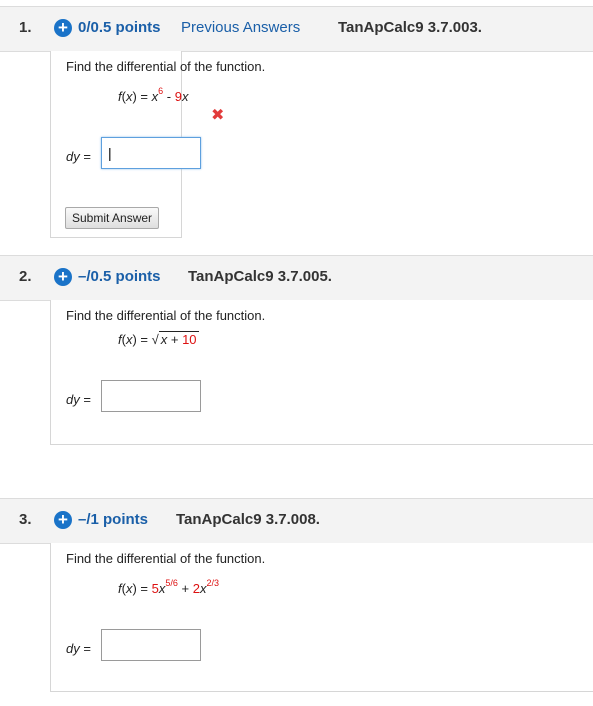 The height and width of the screenshot is (706, 593). What do you see at coordinates (248, 519) in the screenshot?
I see `question-source: TanApCalc9 3.7.008.` at bounding box center [248, 519].